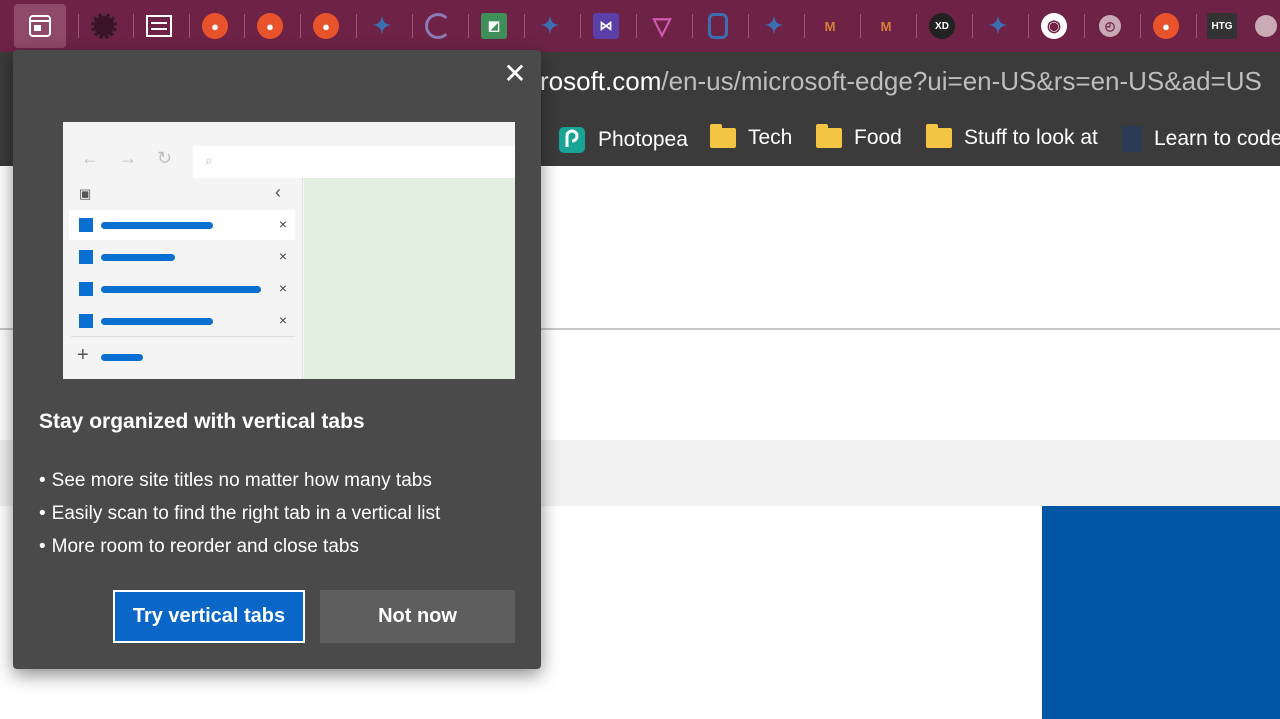  I want to click on tab-8: ◩, so click(494, 26).